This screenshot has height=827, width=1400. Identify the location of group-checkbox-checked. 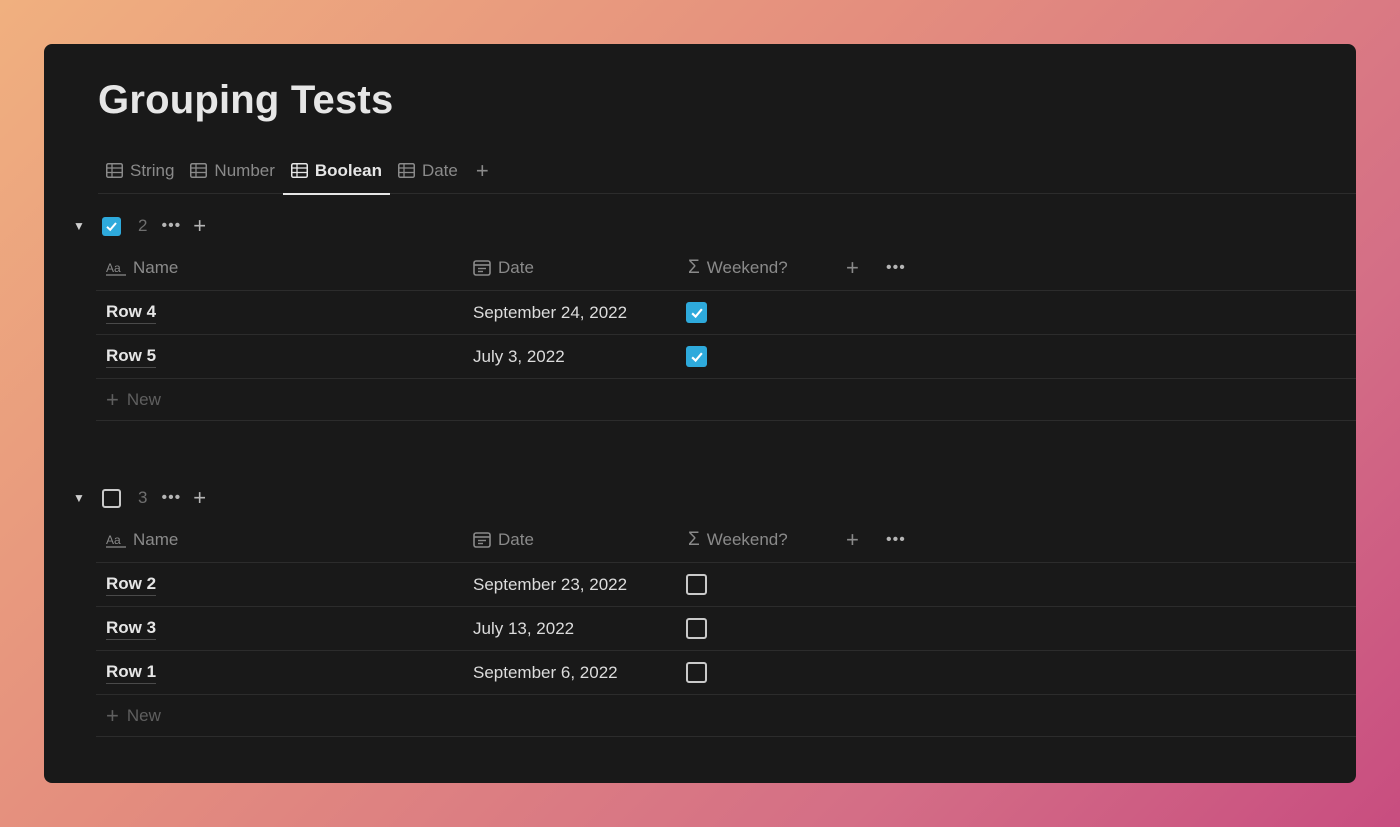
(111, 226).